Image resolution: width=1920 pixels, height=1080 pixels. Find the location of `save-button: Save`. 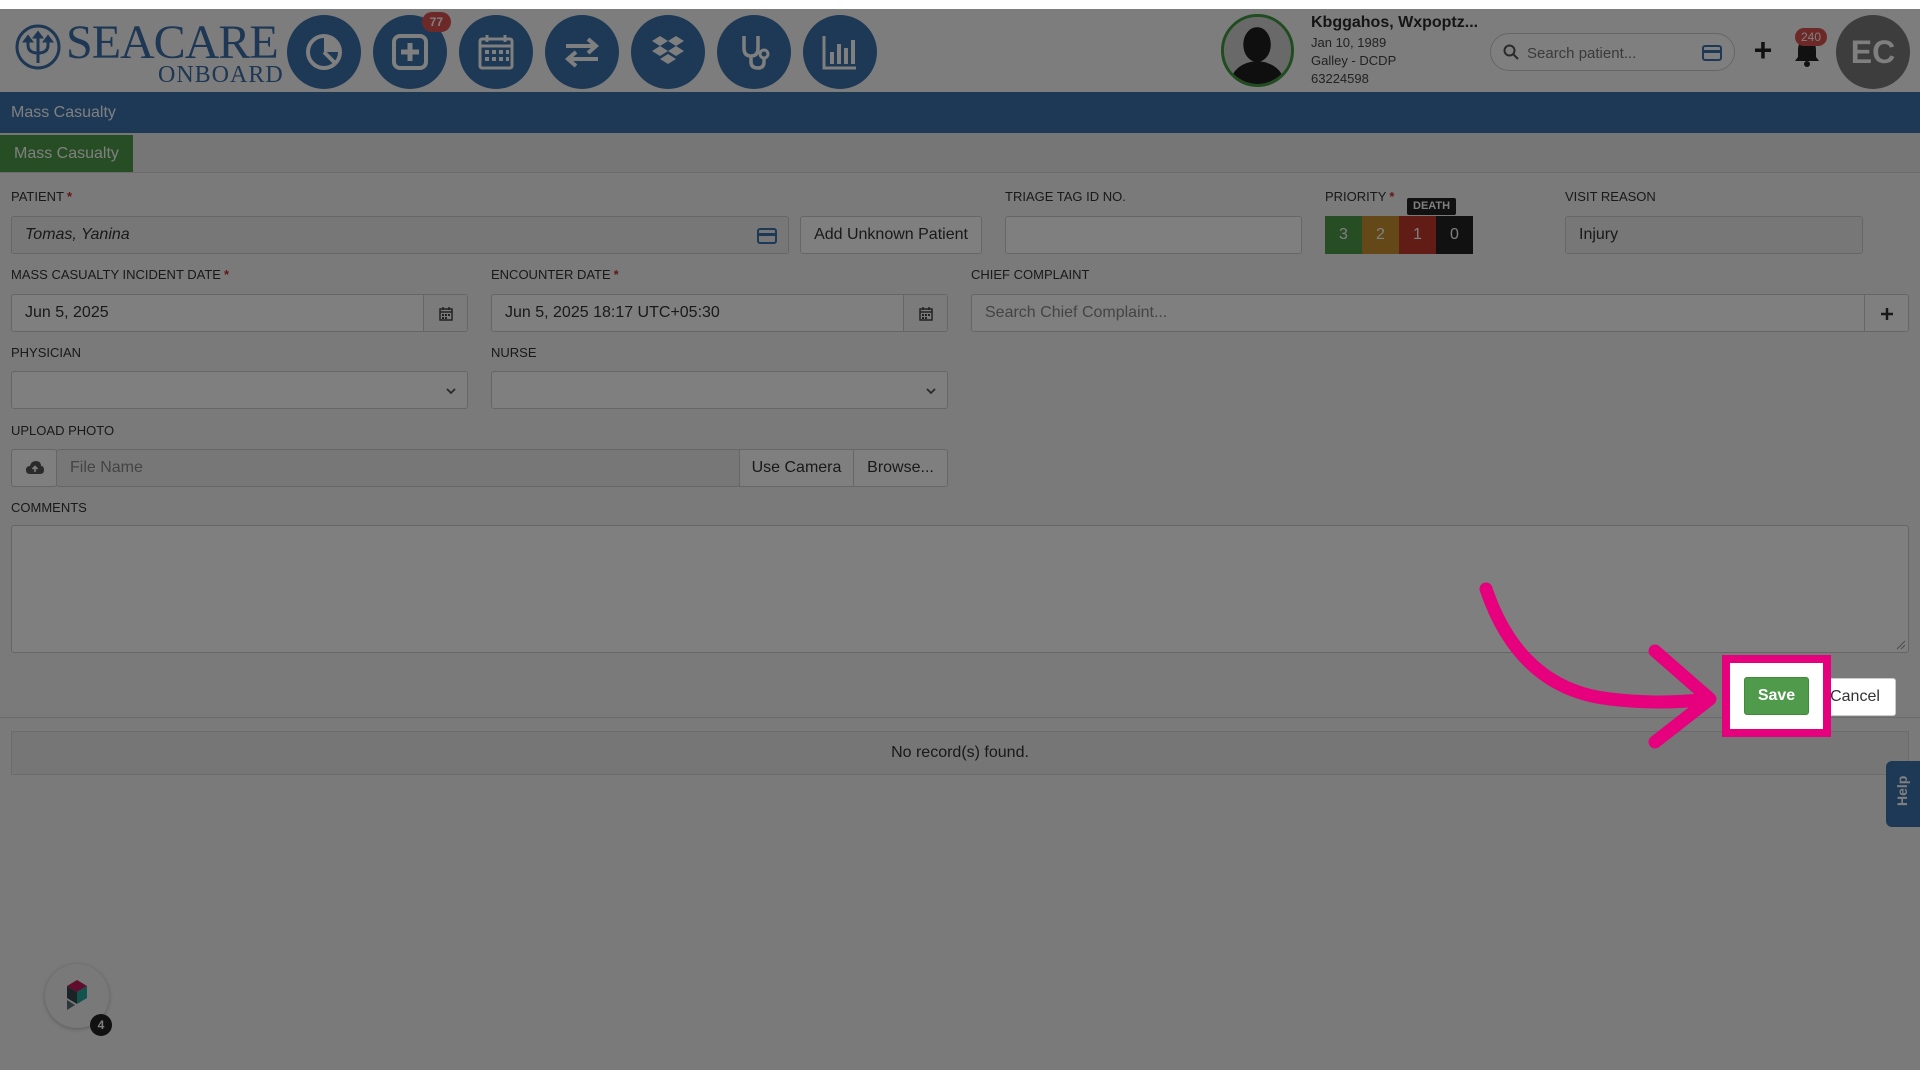

save-button: Save is located at coordinates (1776, 696).